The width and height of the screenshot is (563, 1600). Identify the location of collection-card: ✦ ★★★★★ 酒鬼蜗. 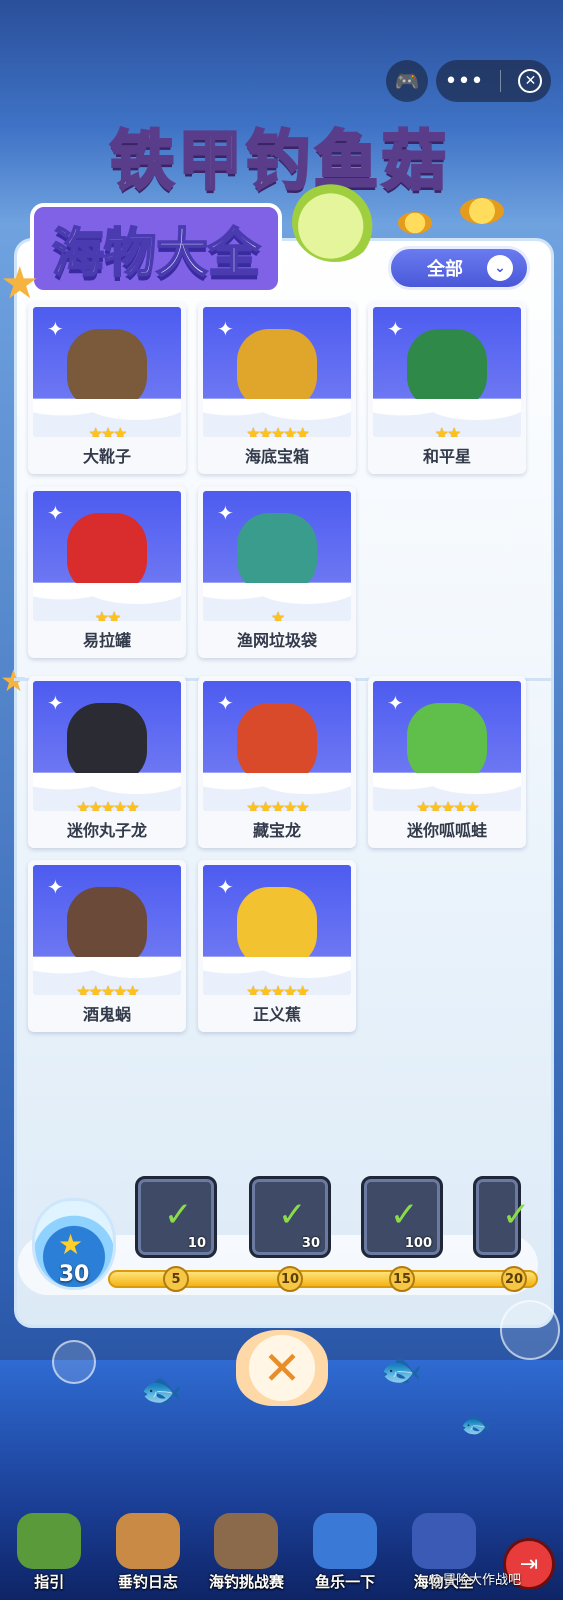
(107, 946).